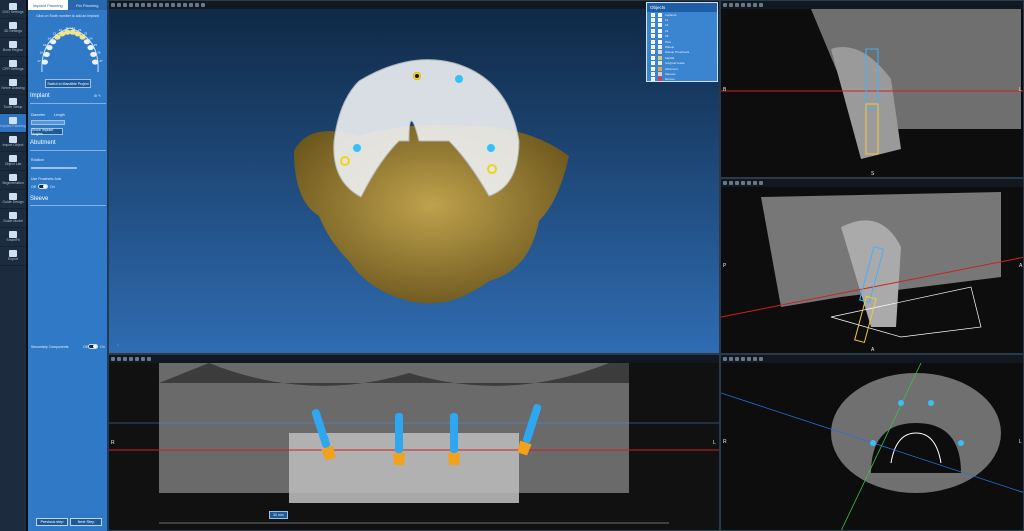 The image size is (1024, 531). Describe the element at coordinates (872, 89) in the screenshot. I see `sagittal-viewport: B L S` at that location.